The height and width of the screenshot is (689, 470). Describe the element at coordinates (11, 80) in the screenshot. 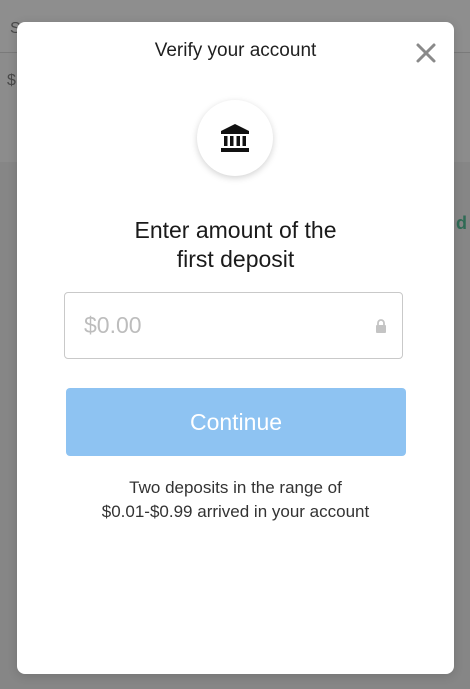

I see `background-text: $` at that location.